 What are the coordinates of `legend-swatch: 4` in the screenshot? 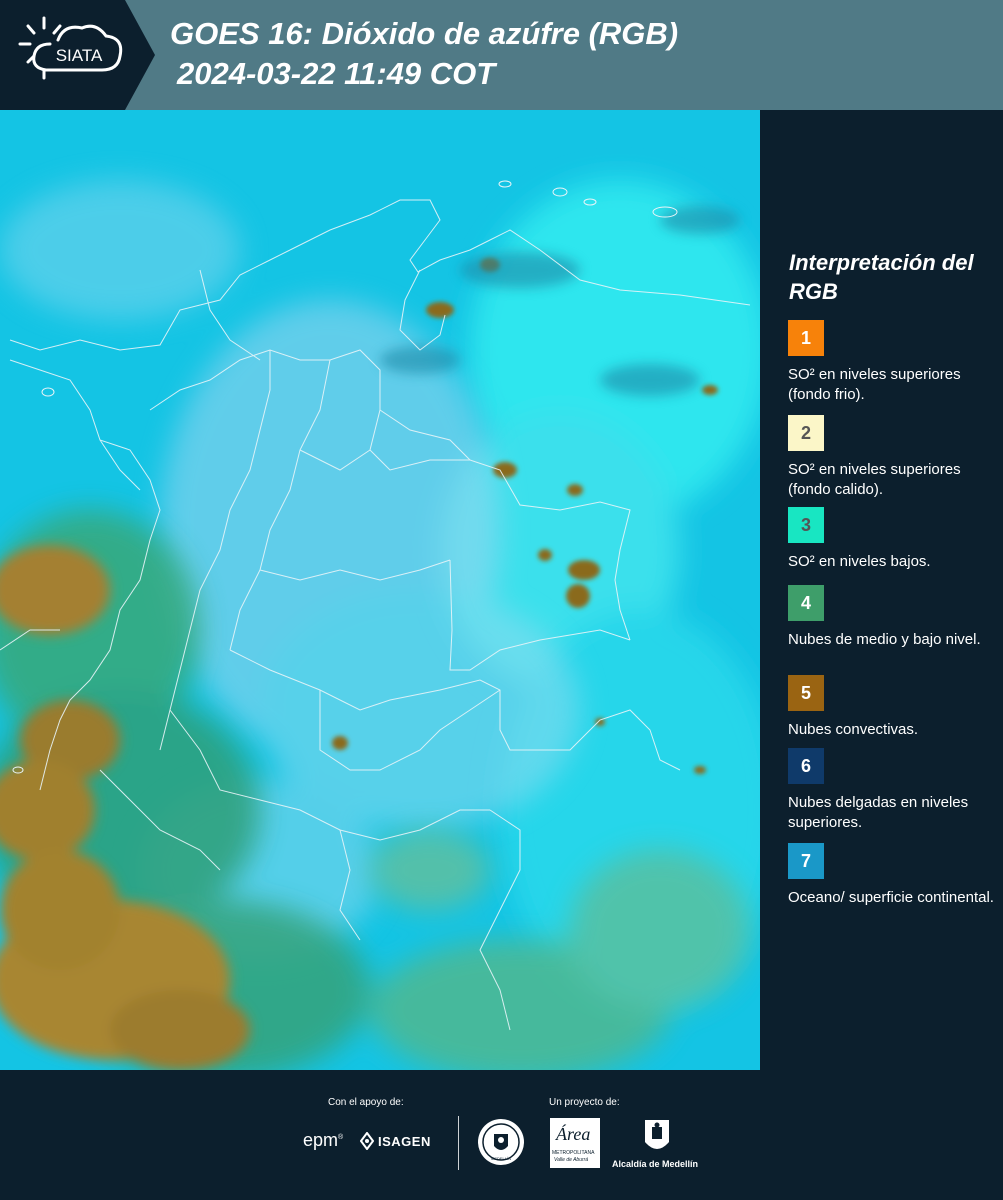 It's located at (806, 603).